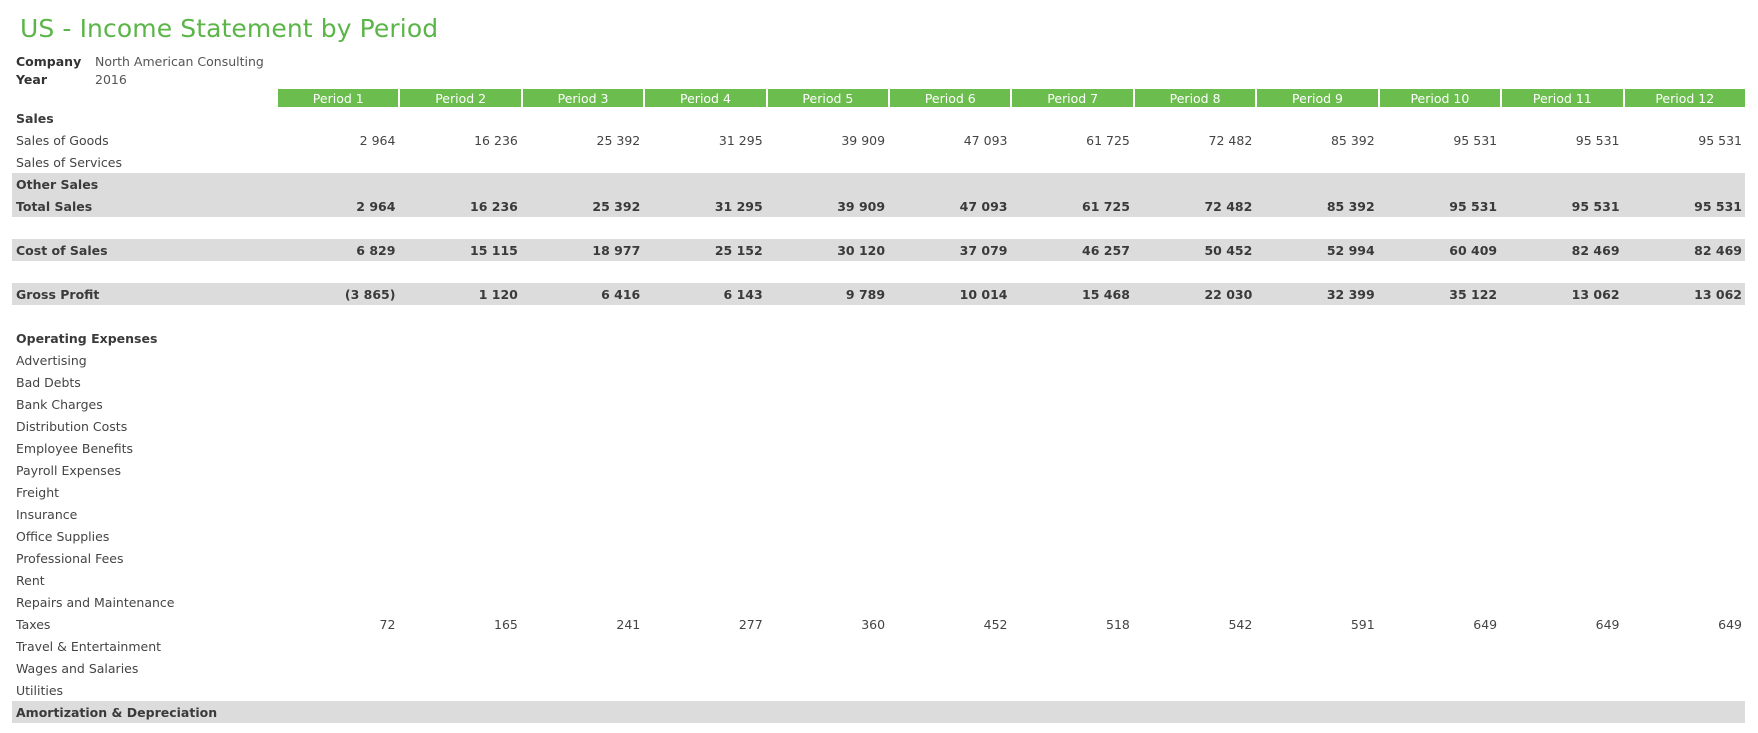 The width and height of the screenshot is (1758, 733). What do you see at coordinates (33, 624) in the screenshot?
I see `row-label: Taxes` at bounding box center [33, 624].